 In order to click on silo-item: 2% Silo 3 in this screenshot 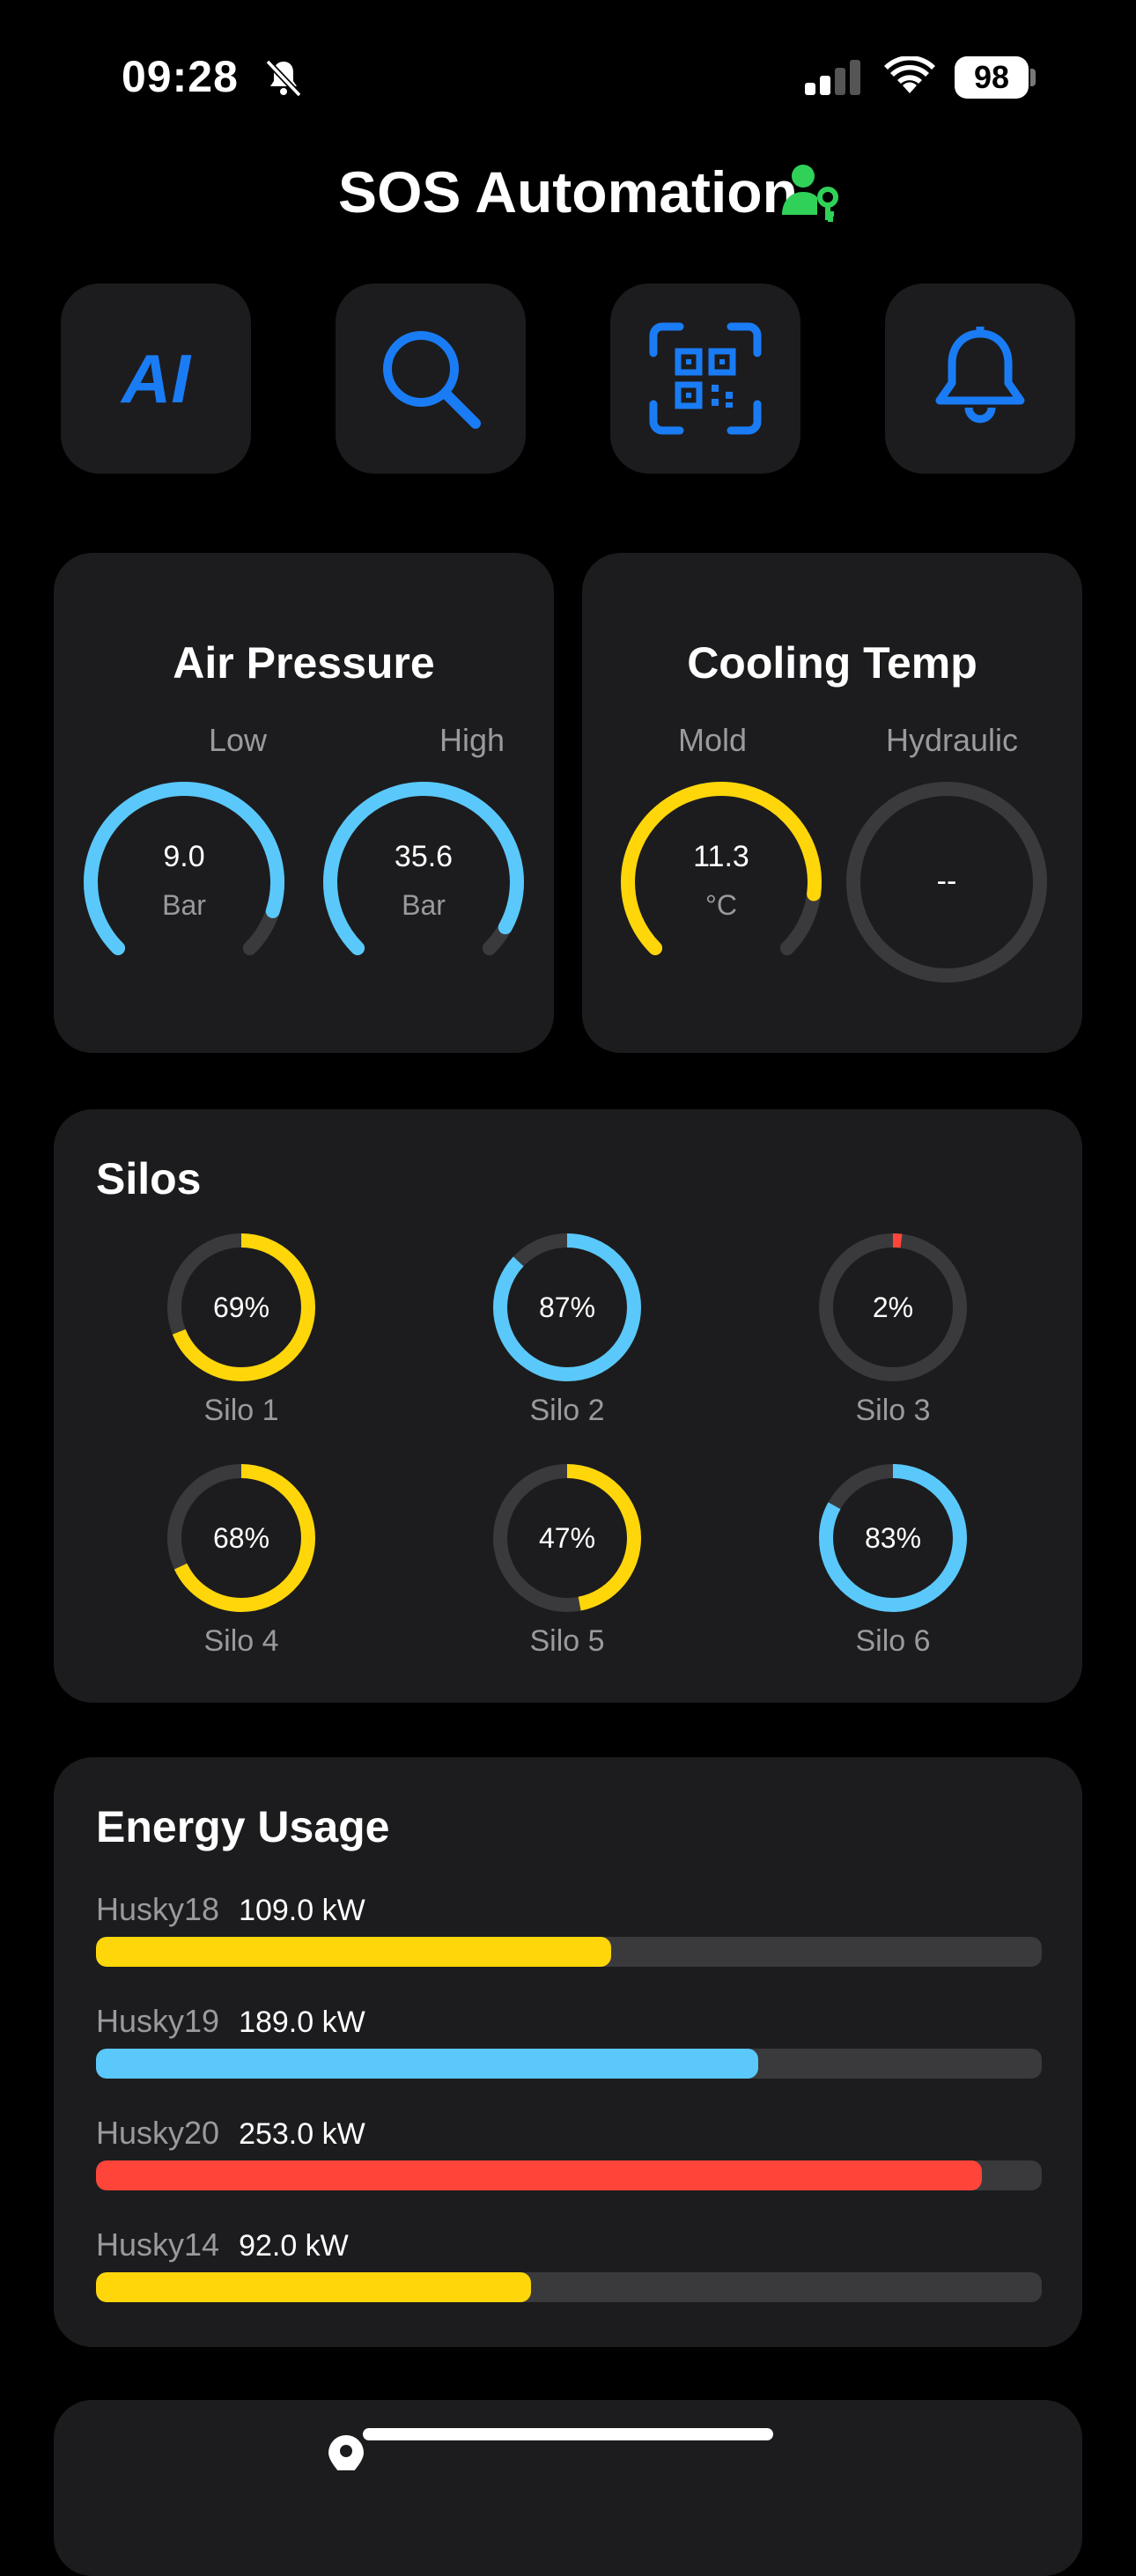, I will do `click(893, 1338)`.